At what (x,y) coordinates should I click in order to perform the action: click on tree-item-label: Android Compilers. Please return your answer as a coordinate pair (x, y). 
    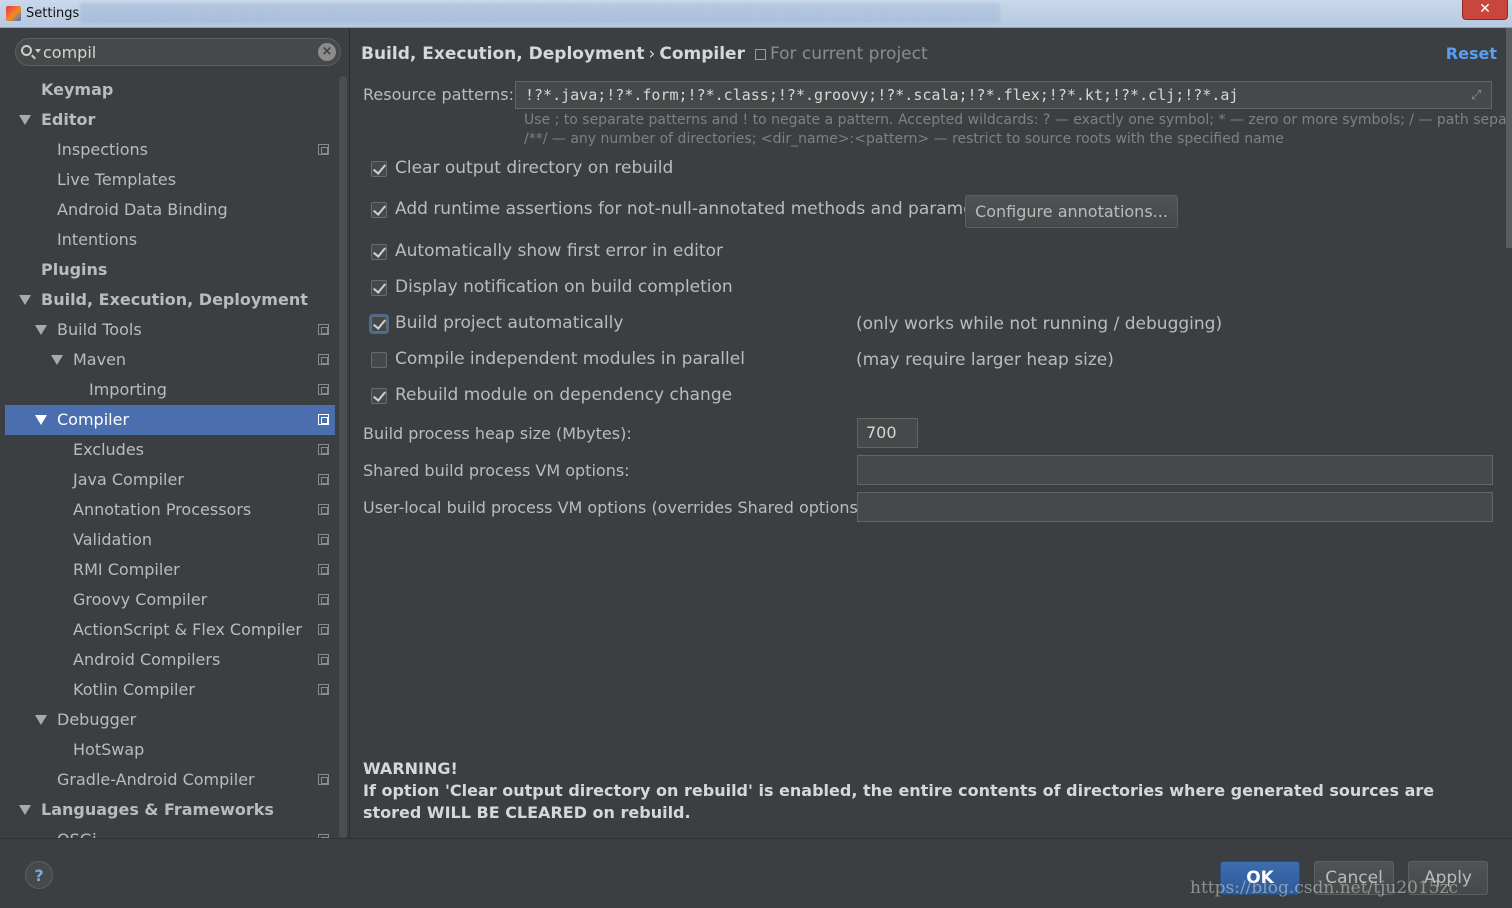
    Looking at the image, I should click on (147, 659).